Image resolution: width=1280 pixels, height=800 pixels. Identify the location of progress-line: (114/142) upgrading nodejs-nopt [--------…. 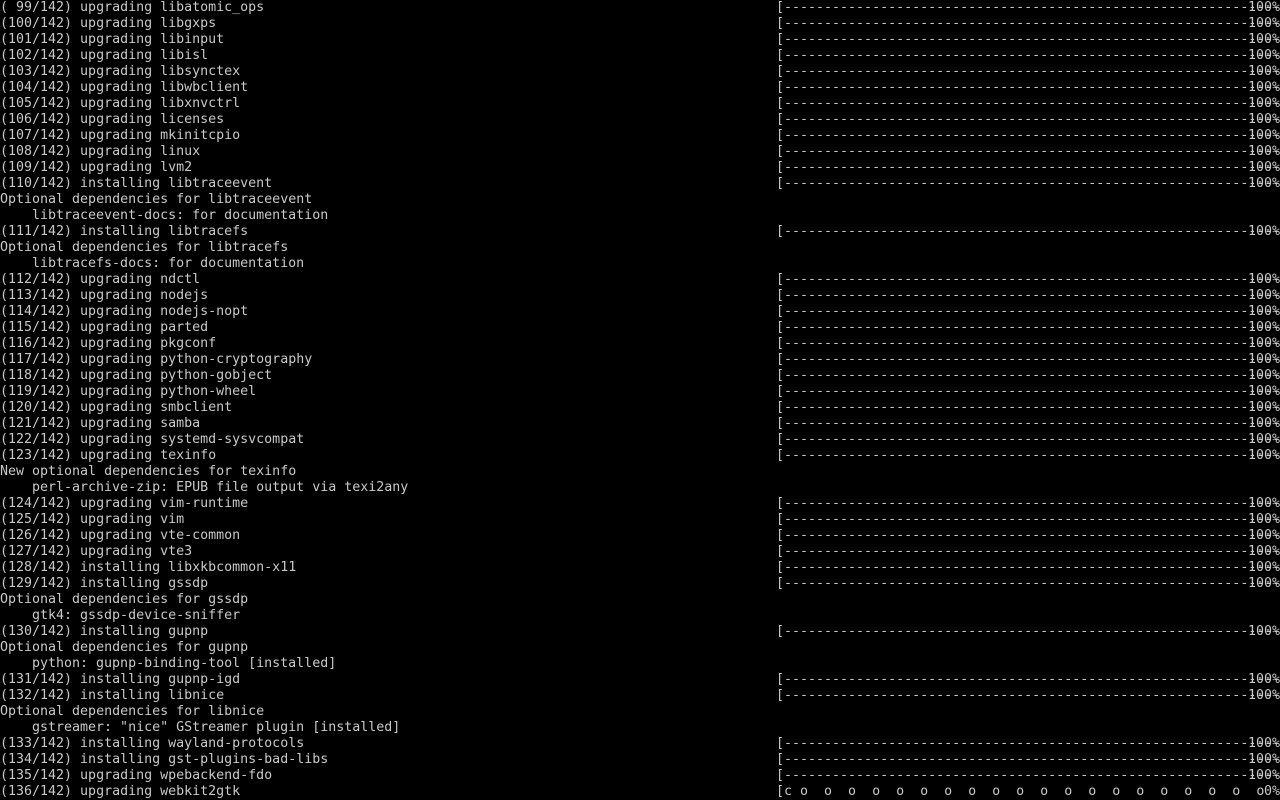
(640, 312).